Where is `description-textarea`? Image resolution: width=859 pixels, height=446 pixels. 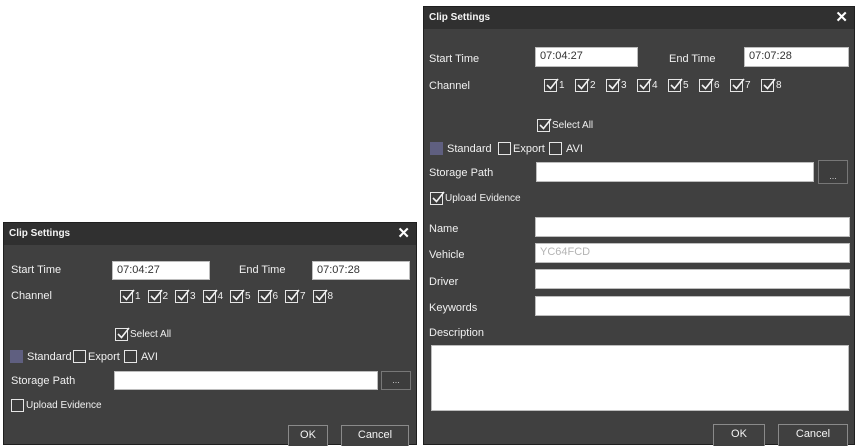
description-textarea is located at coordinates (640, 378).